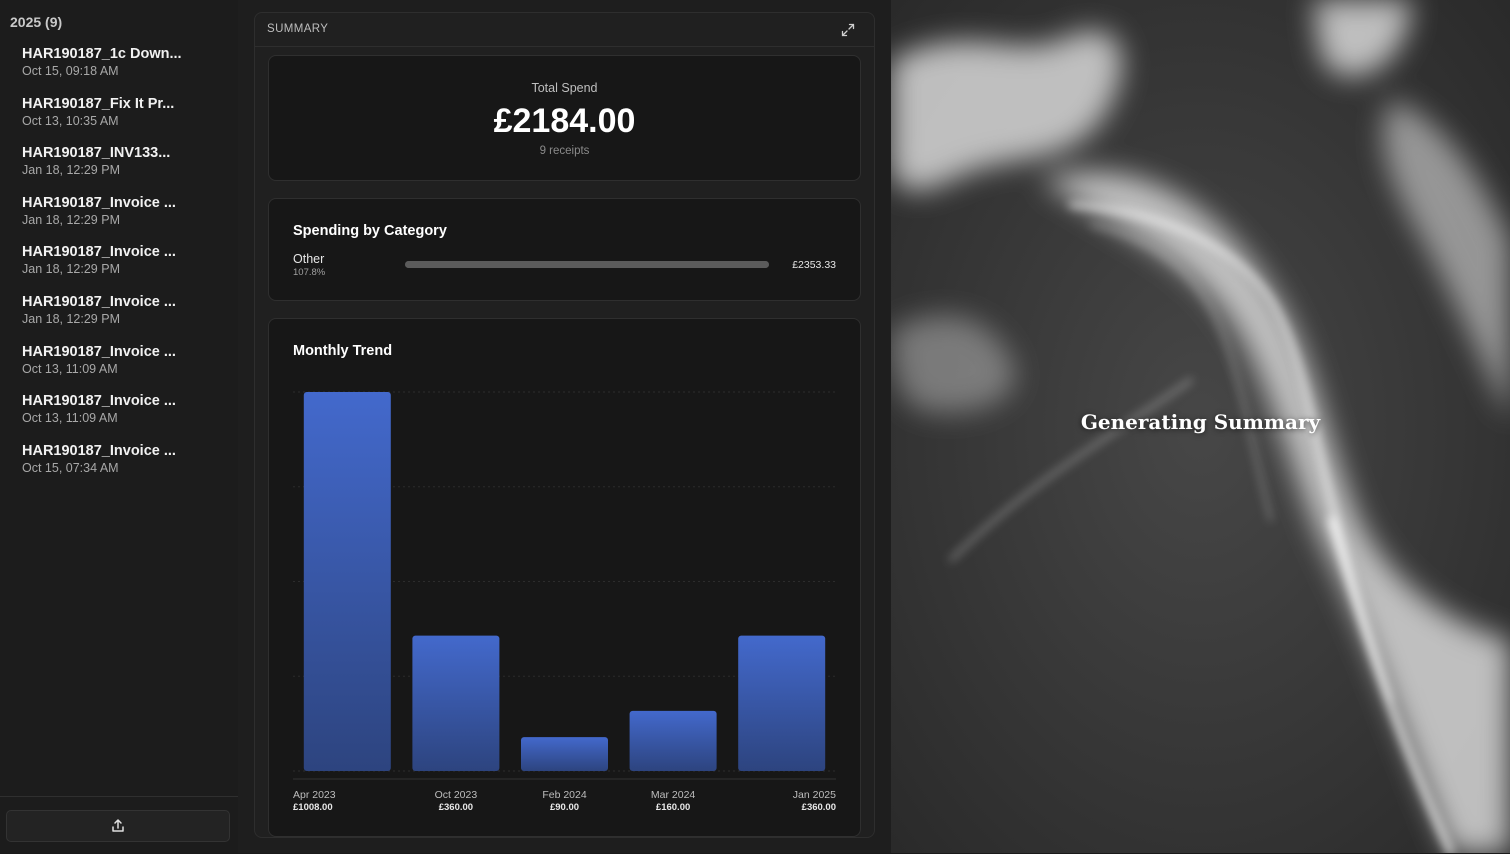 The height and width of the screenshot is (854, 1510). Describe the element at coordinates (36, 22) in the screenshot. I see `year-group-header: 2025 (9)` at that location.